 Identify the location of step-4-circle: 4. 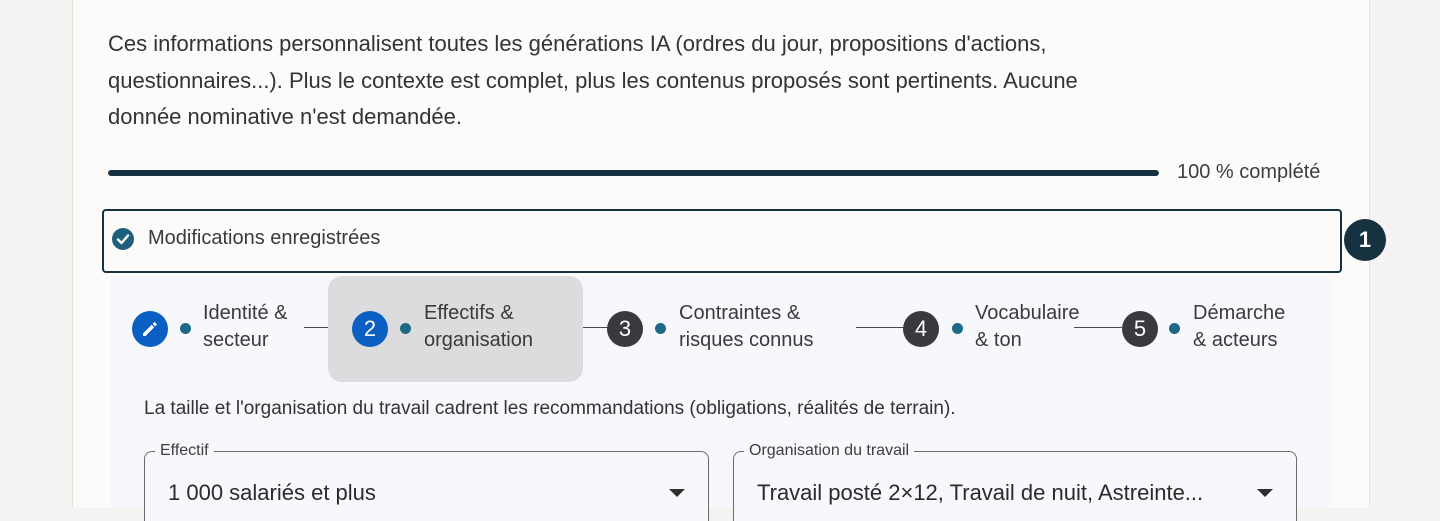
(921, 329).